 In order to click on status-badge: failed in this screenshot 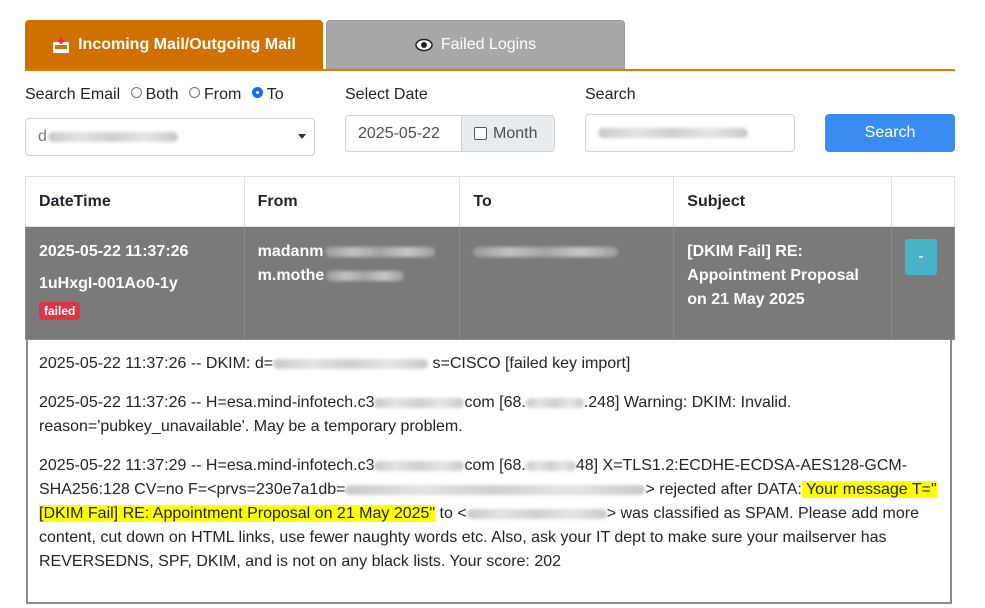, I will do `click(60, 311)`.